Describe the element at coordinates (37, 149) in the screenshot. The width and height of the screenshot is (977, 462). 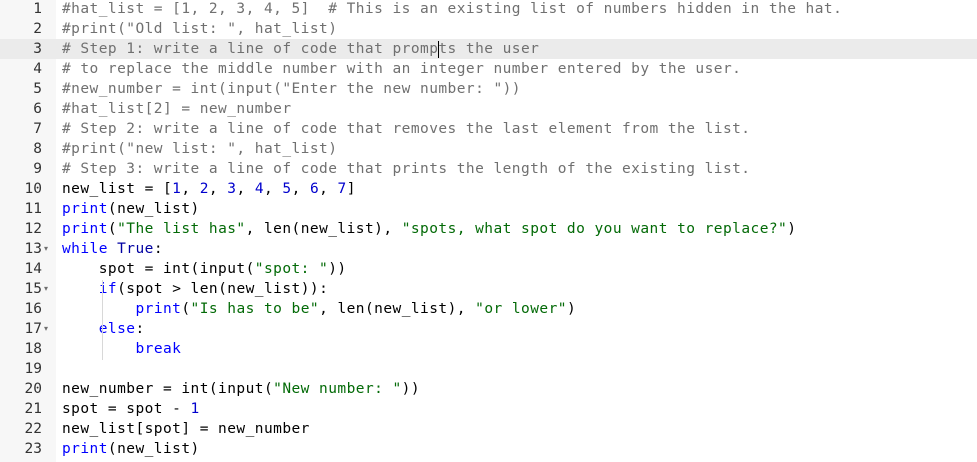
I see `line-number: 8` at that location.